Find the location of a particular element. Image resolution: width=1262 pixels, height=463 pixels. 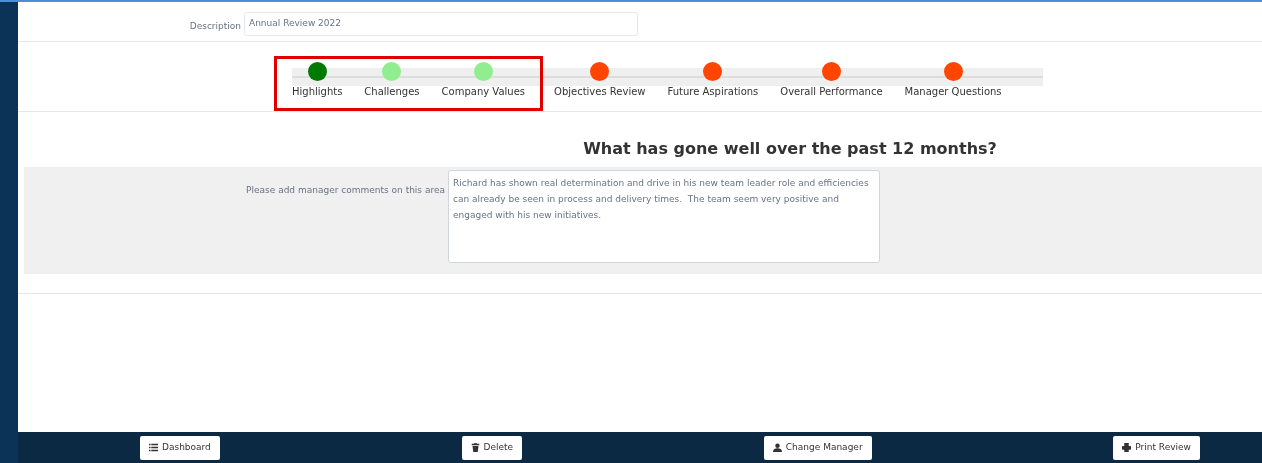

step-label: Highlights is located at coordinates (317, 91).